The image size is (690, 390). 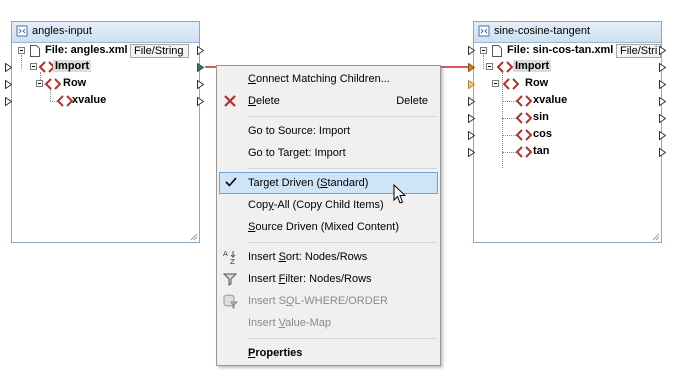 I want to click on filter-icon, so click(x=230, y=279).